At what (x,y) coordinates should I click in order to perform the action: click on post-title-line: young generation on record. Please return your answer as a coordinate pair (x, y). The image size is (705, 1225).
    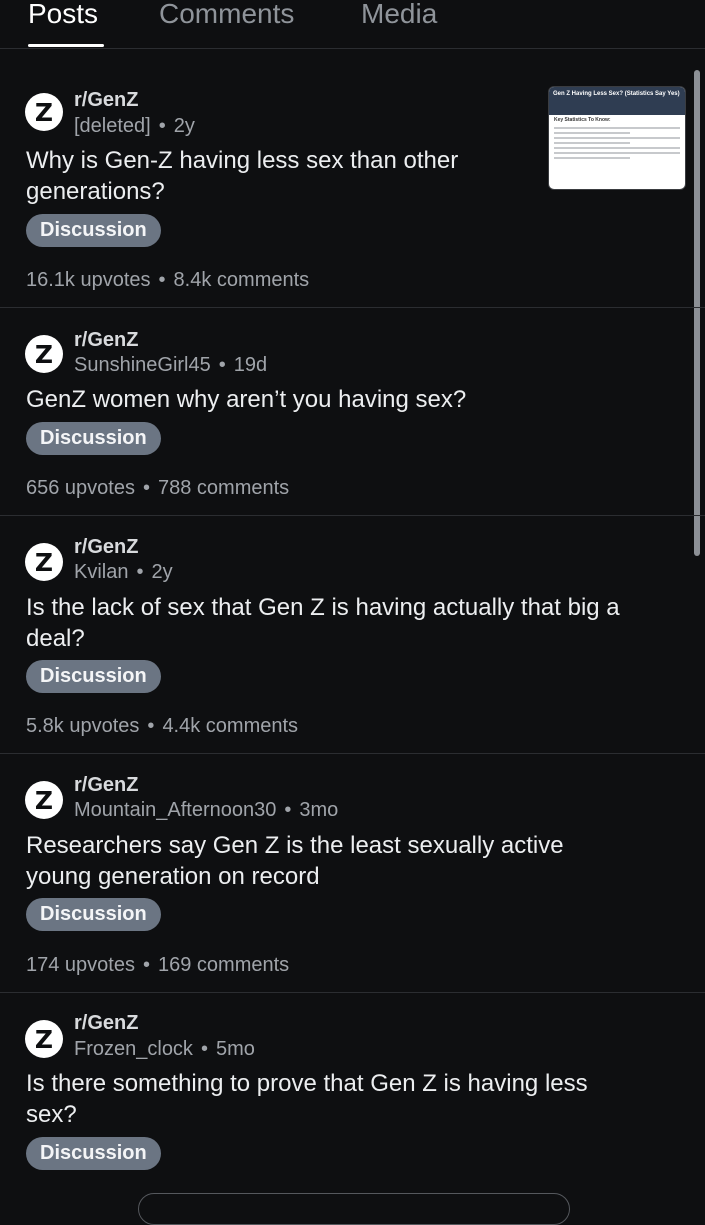
    Looking at the image, I should click on (173, 876).